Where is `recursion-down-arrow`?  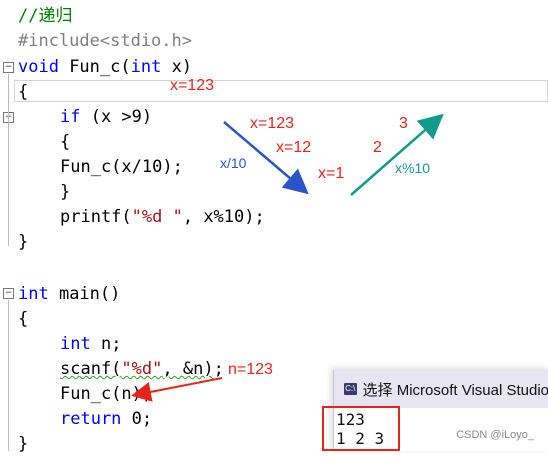 recursion-down-arrow is located at coordinates (266, 158).